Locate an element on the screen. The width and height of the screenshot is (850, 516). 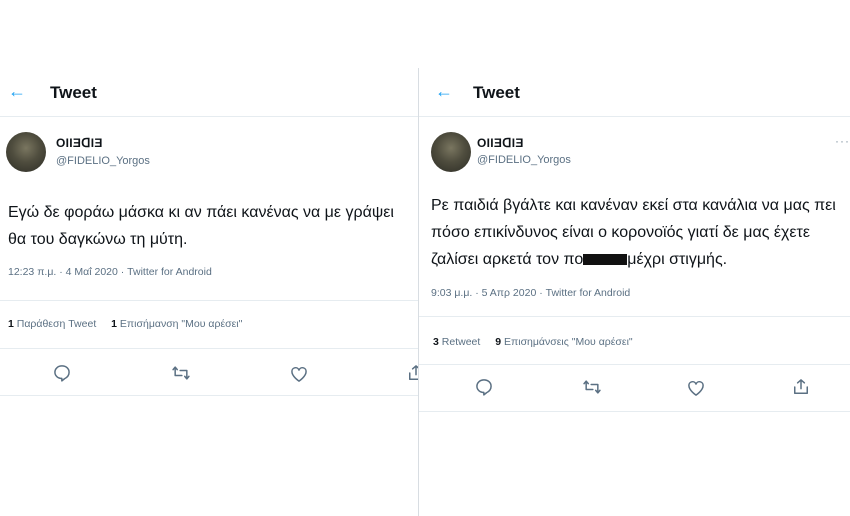
likes-stat: 1 Επισήμανση "Μου αρέσει" is located at coordinates (176, 324).